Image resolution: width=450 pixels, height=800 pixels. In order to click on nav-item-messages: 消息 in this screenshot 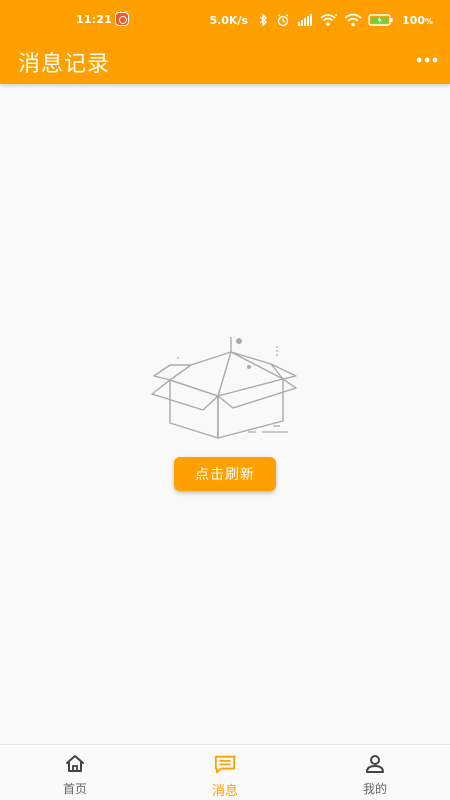, I will do `click(225, 772)`.